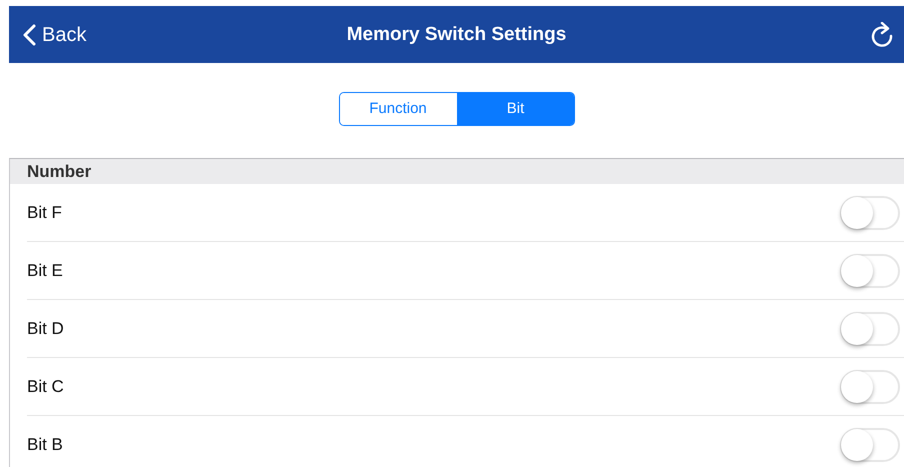 The height and width of the screenshot is (467, 904). I want to click on setting-label: Bit E, so click(45, 271).